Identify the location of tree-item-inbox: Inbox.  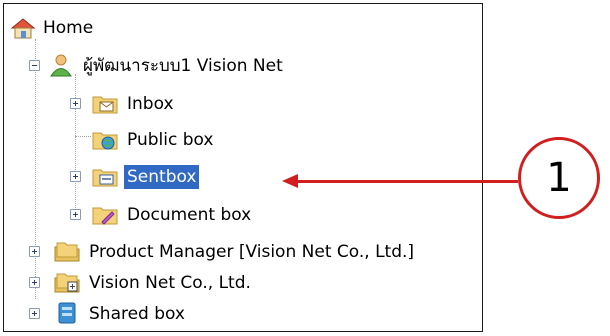
(154, 103).